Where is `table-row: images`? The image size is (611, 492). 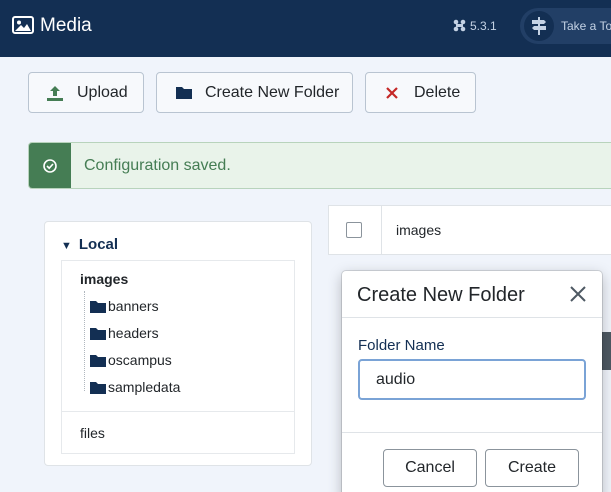
table-row: images is located at coordinates (469, 230).